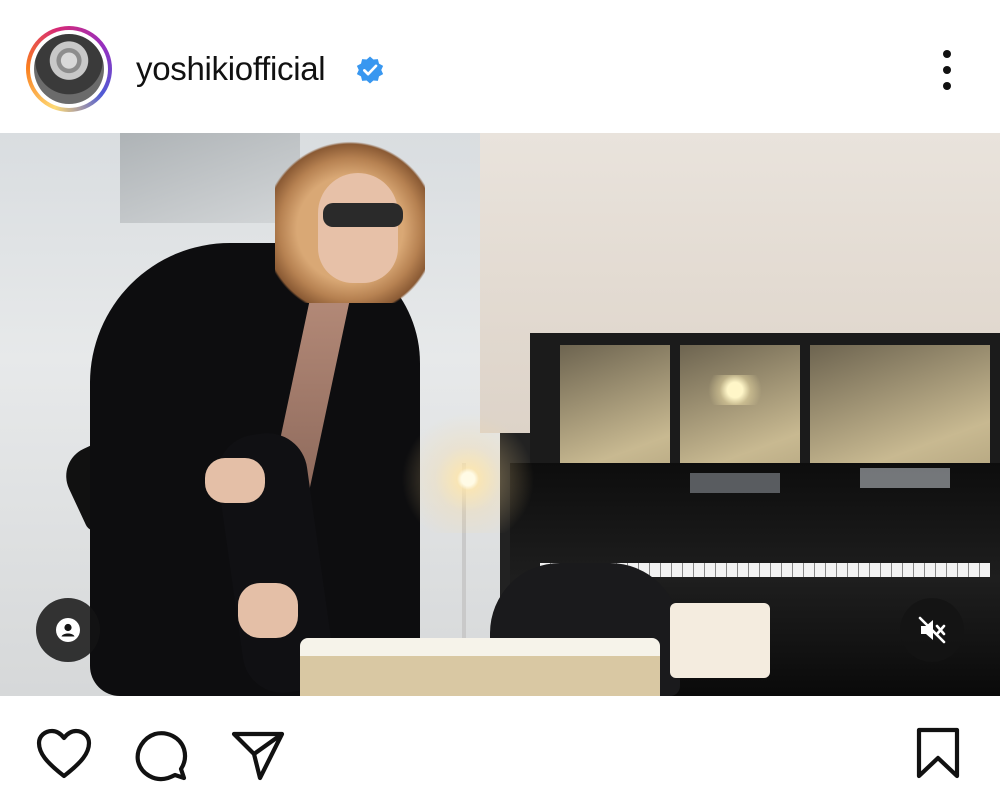  What do you see at coordinates (938, 753) in the screenshot?
I see `bookmark-icon` at bounding box center [938, 753].